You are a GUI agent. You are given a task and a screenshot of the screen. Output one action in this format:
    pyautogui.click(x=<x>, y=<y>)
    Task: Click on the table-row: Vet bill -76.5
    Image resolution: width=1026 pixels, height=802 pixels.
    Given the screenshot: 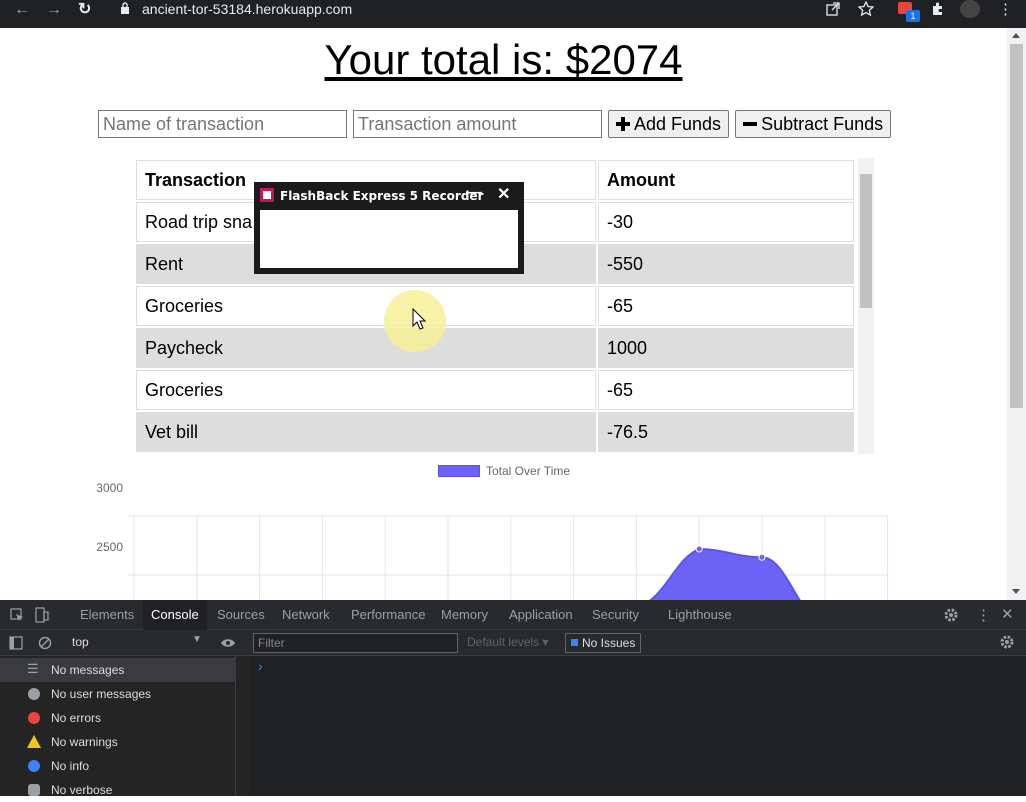 What is the action you would take?
    pyautogui.click(x=495, y=432)
    